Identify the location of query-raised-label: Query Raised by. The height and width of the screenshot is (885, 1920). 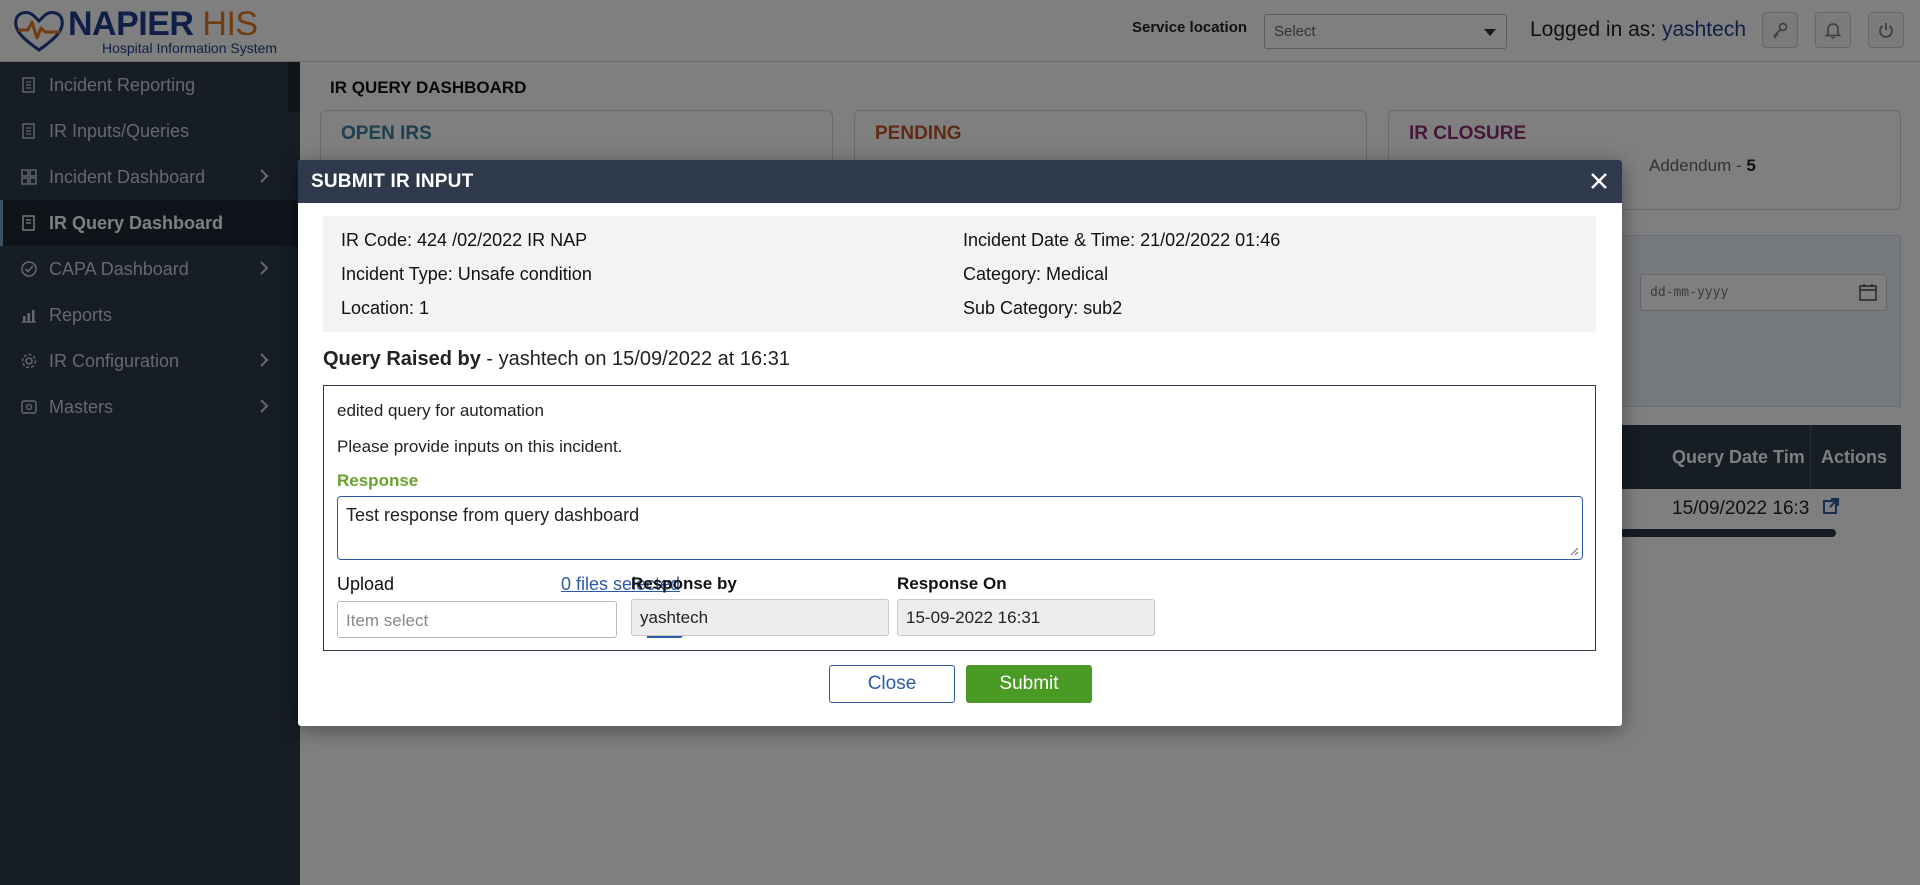
(402, 359).